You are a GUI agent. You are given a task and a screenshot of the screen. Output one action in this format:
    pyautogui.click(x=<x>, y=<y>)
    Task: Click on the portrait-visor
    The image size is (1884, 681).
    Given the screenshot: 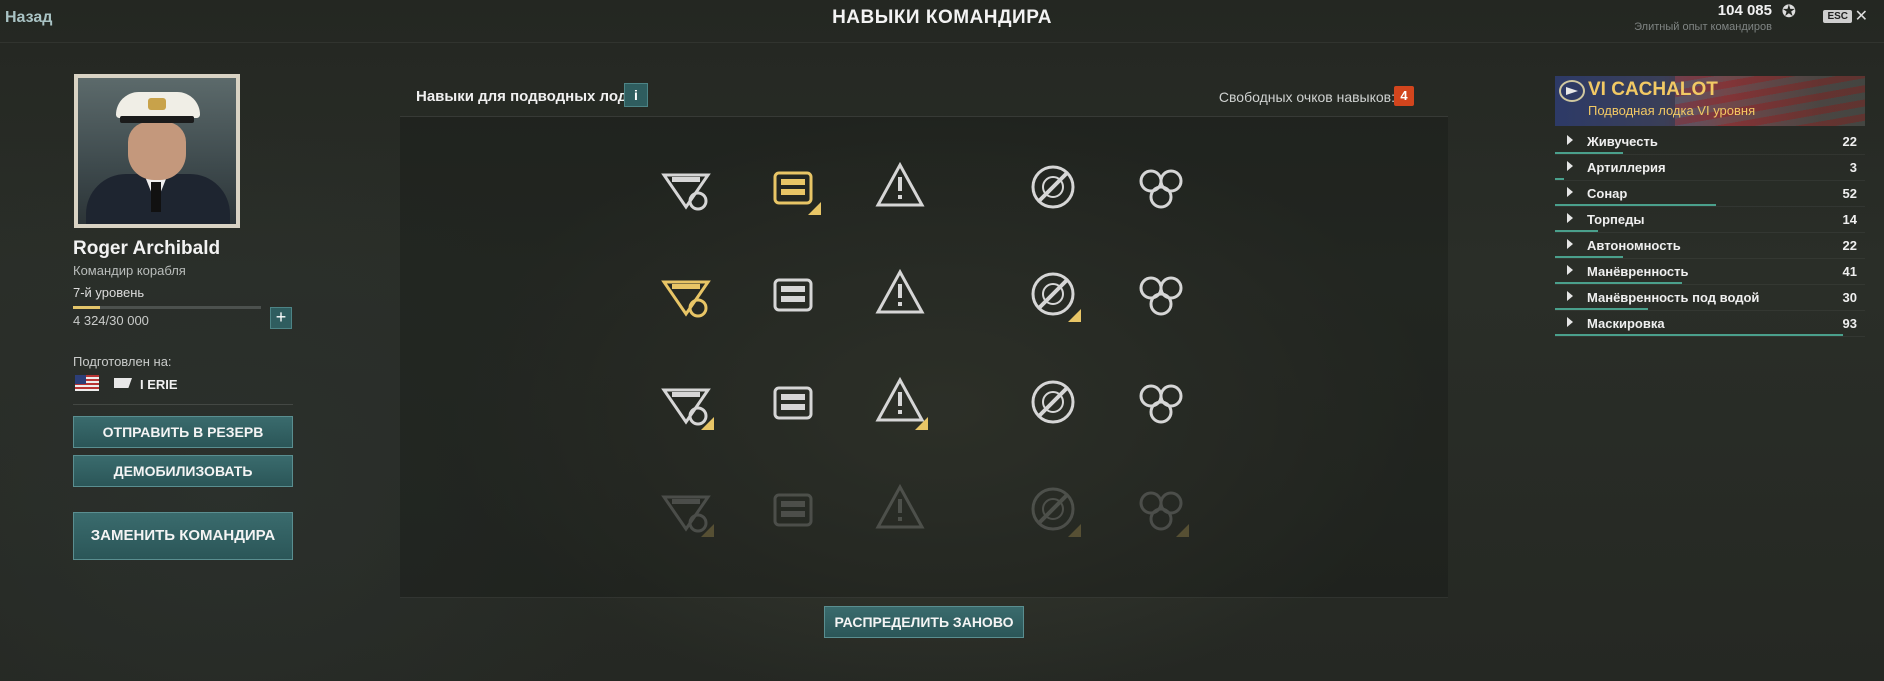 What is the action you would take?
    pyautogui.click(x=157, y=119)
    